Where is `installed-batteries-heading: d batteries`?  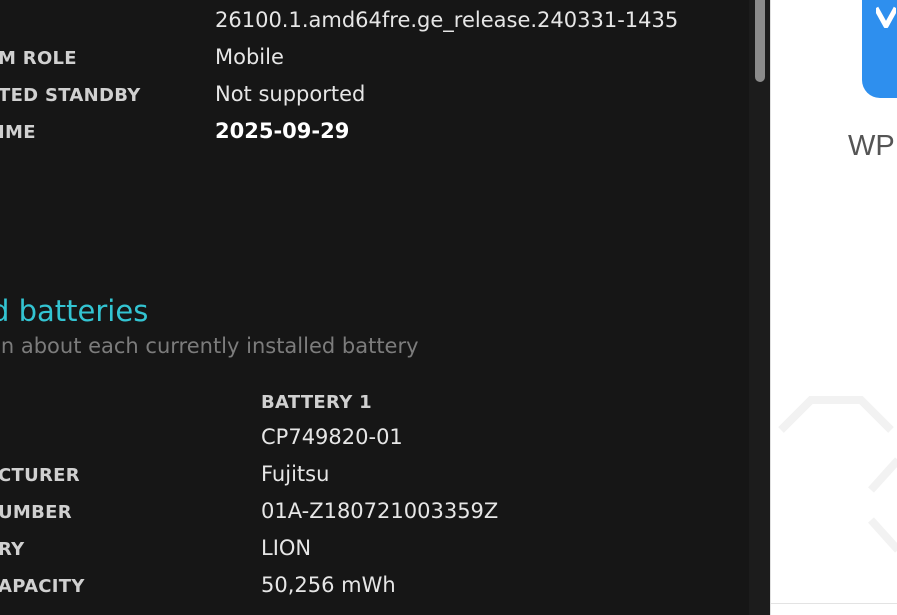 installed-batteries-heading: d batteries is located at coordinates (74, 311).